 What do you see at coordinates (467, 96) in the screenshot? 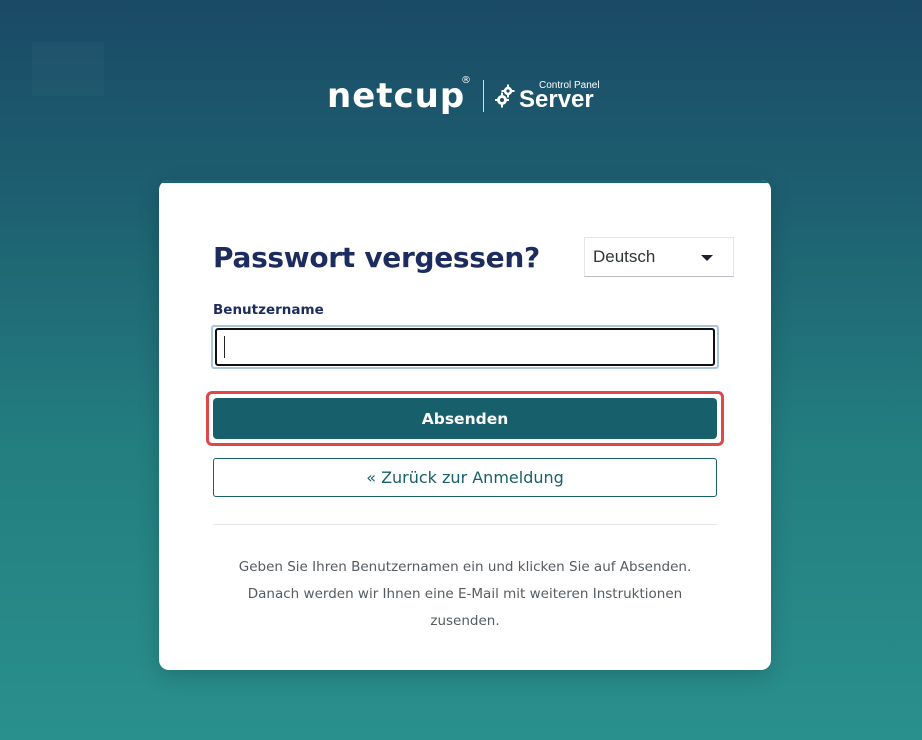
I see `netcup-logo: netcup ® Control Panel Server` at bounding box center [467, 96].